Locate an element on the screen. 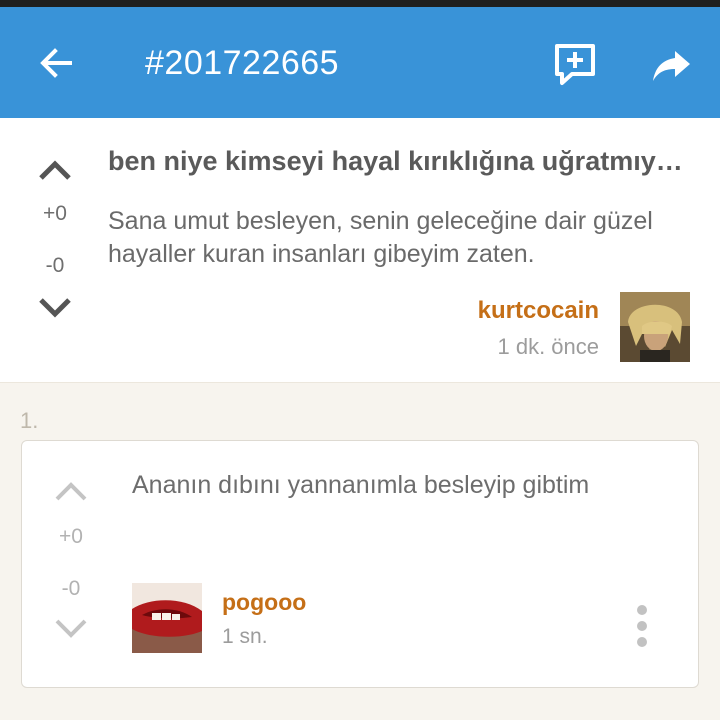 This screenshot has width=720, height=720. reply-text: Ananın dıbını yannanımla besleyip gibtim is located at coordinates (361, 485).